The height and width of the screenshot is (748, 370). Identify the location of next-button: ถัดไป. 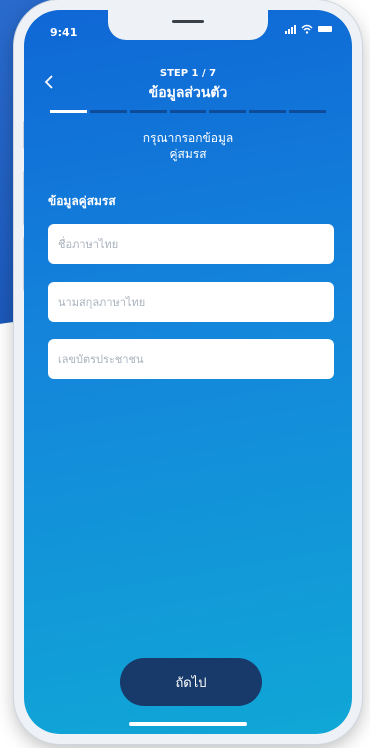
(191, 682).